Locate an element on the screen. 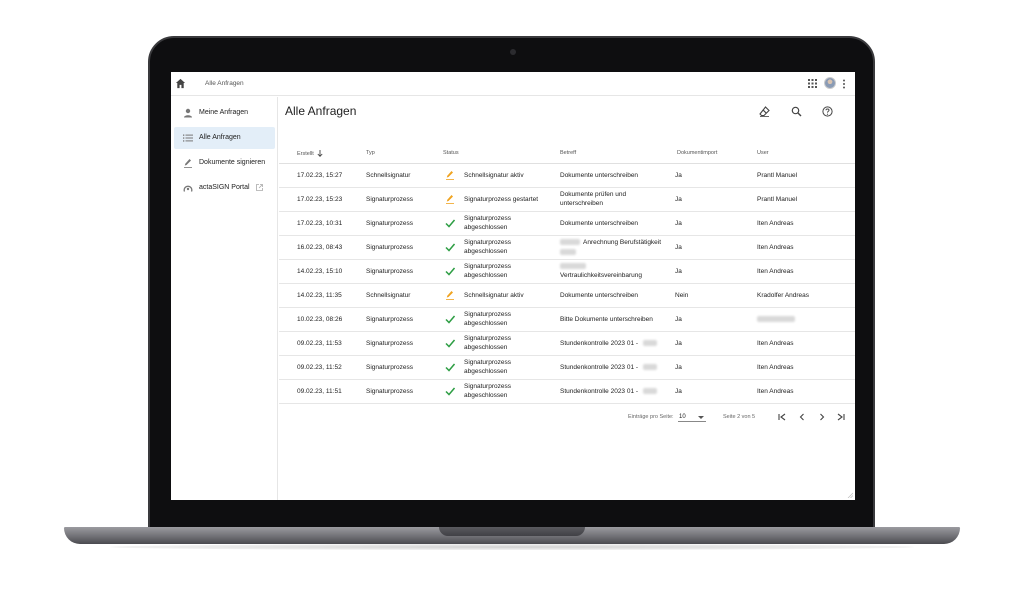 This screenshot has width=1024, height=589. sidebar-item-alle-anfragen: Alle Anfragen is located at coordinates (224, 138).